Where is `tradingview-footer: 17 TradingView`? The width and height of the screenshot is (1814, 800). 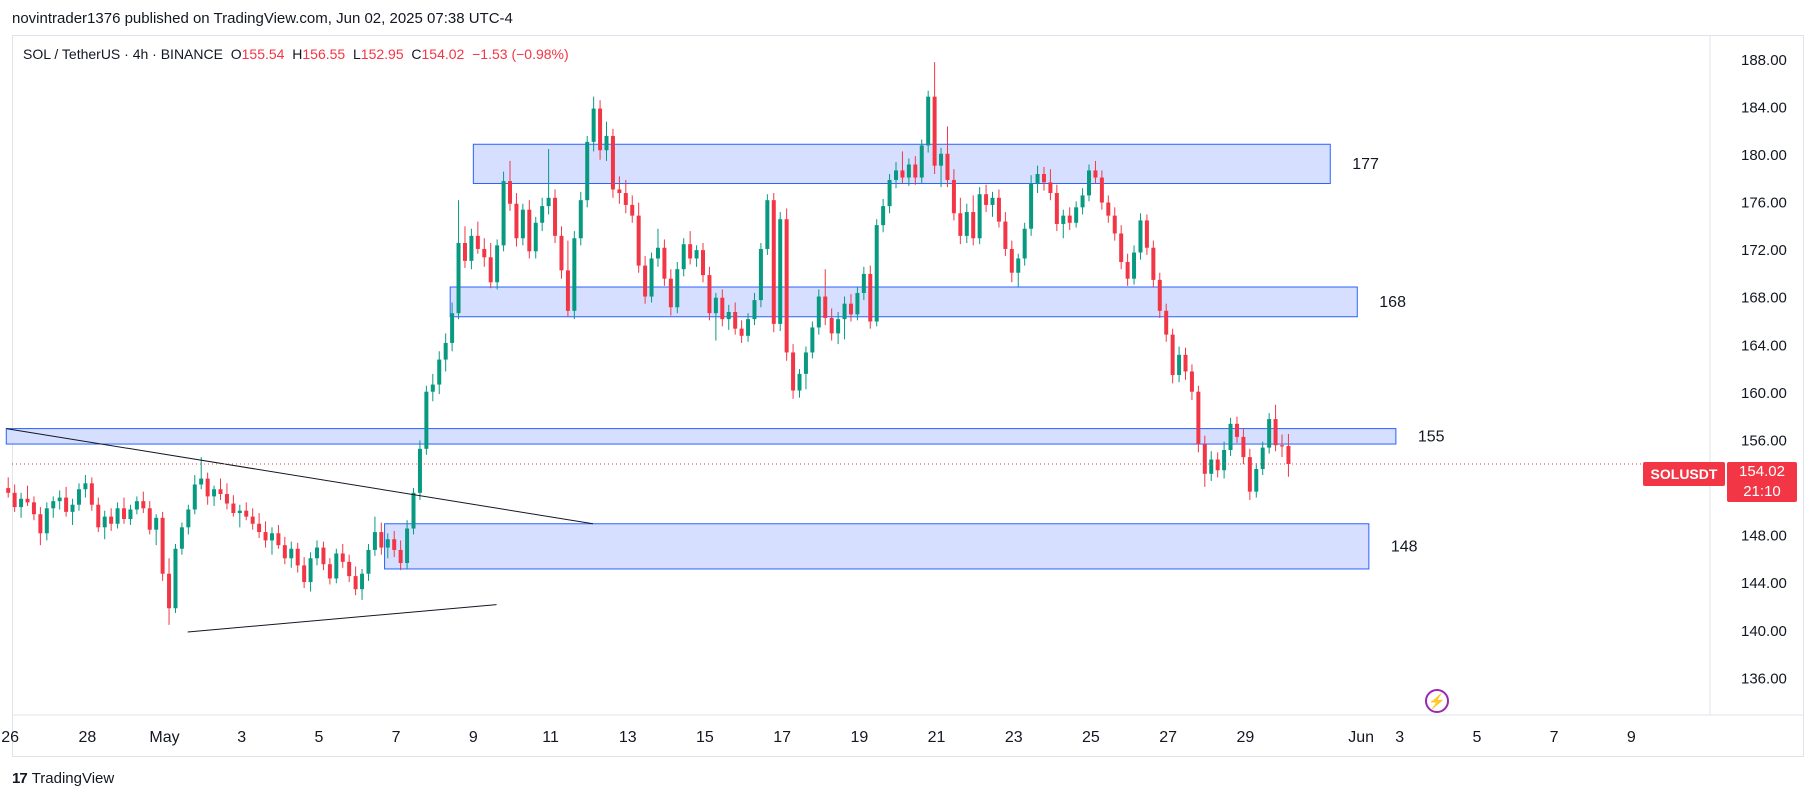 tradingview-footer: 17 TradingView is located at coordinates (63, 778).